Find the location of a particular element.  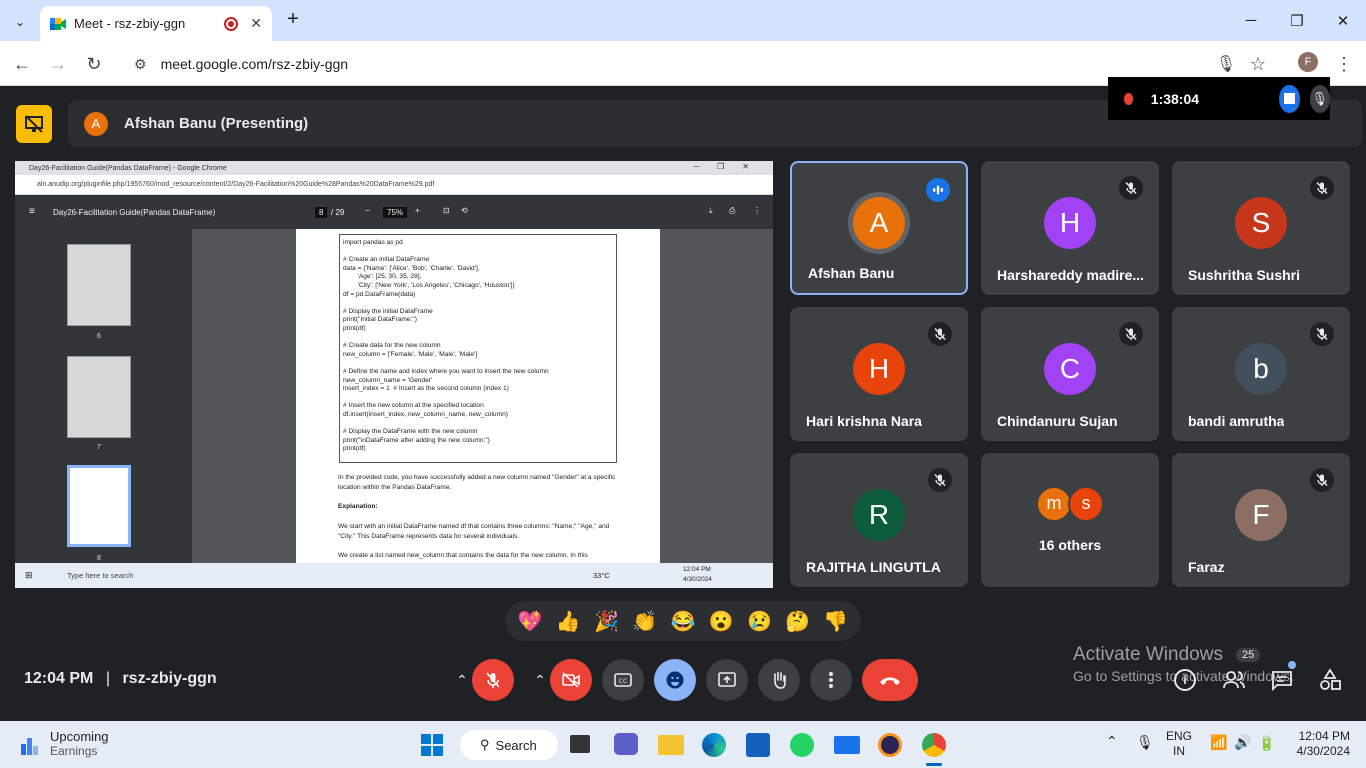

shared-taskbar-temp: 33°C is located at coordinates (601, 575).